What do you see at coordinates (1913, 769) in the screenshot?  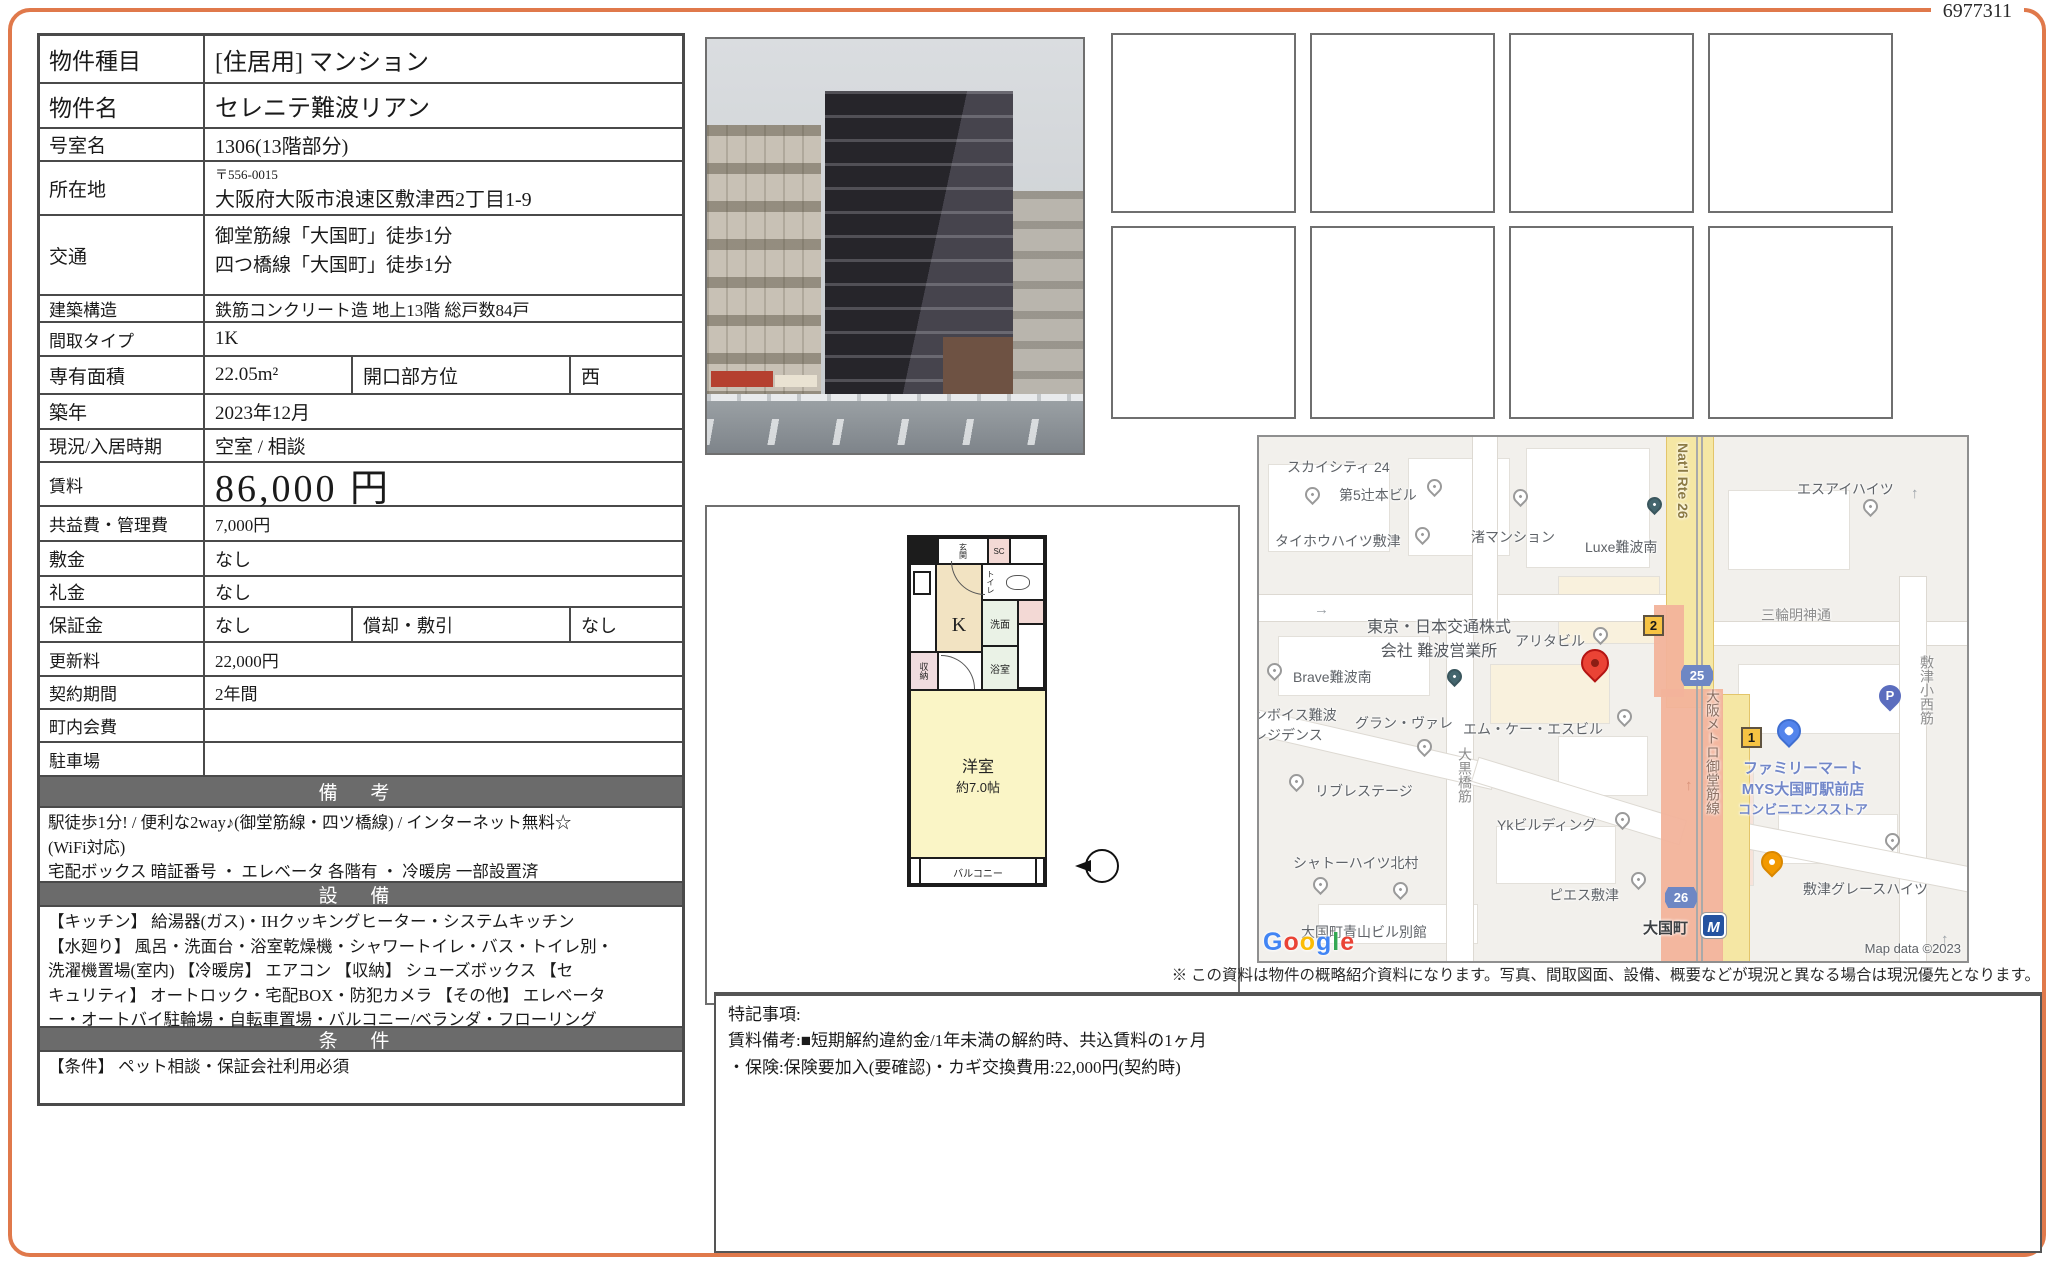 I see `map-road` at bounding box center [1913, 769].